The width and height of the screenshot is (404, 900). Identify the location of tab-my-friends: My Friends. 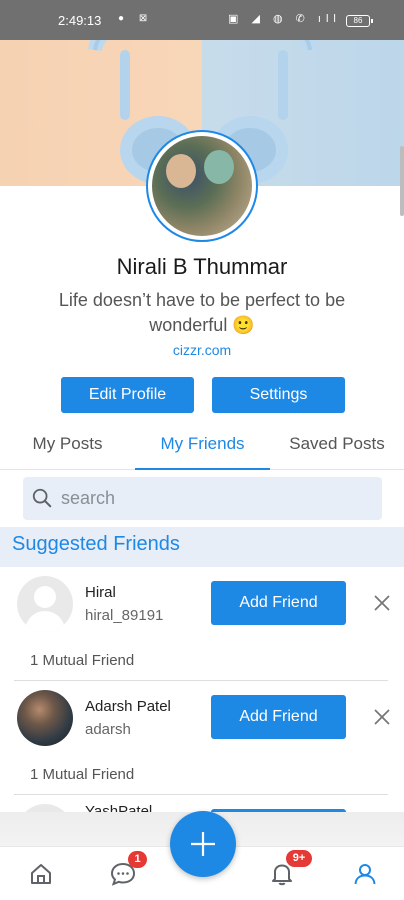
(202, 447).